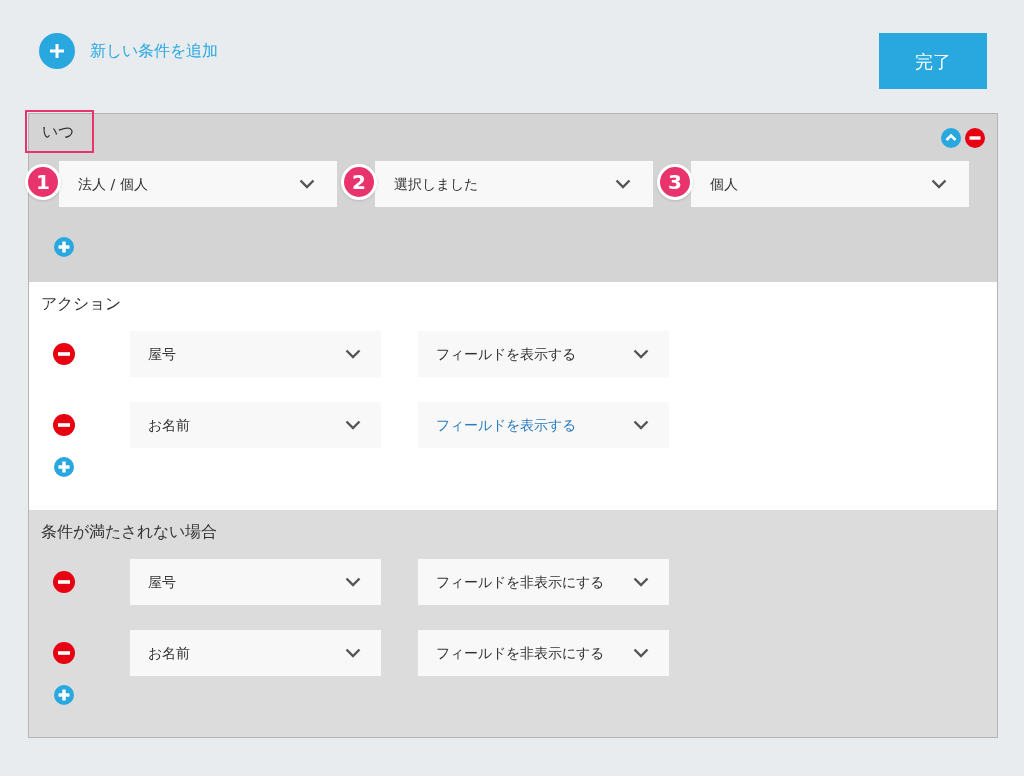 The image size is (1024, 776). I want to click on dropdown: 個人, so click(830, 184).